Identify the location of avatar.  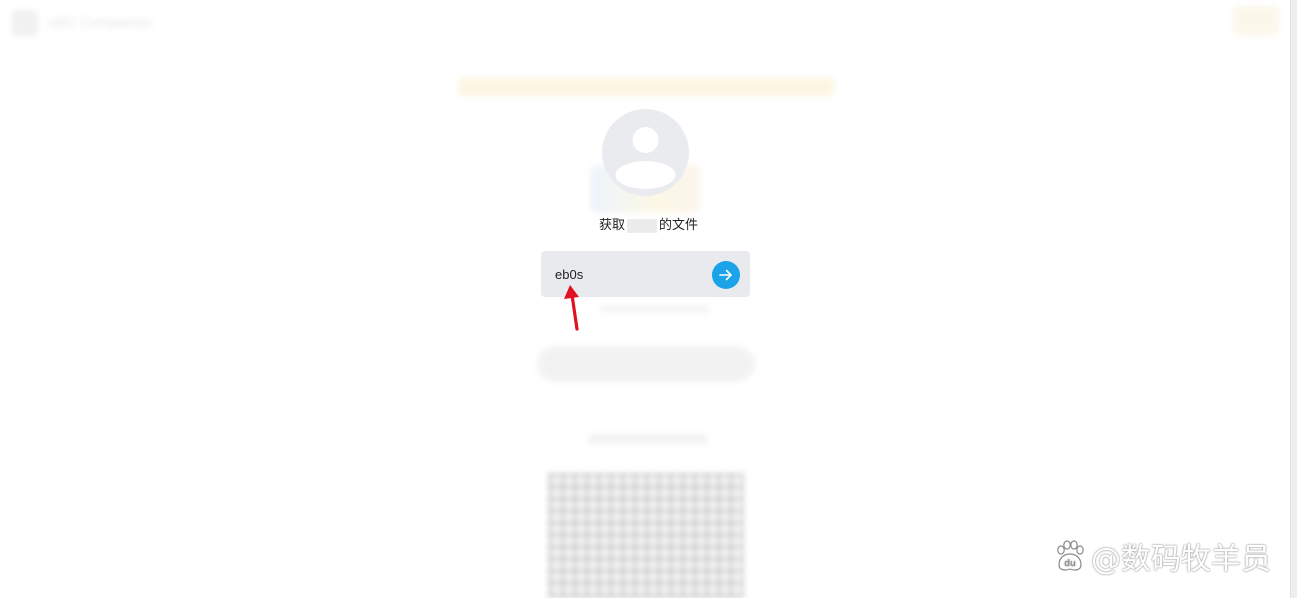
(645, 152).